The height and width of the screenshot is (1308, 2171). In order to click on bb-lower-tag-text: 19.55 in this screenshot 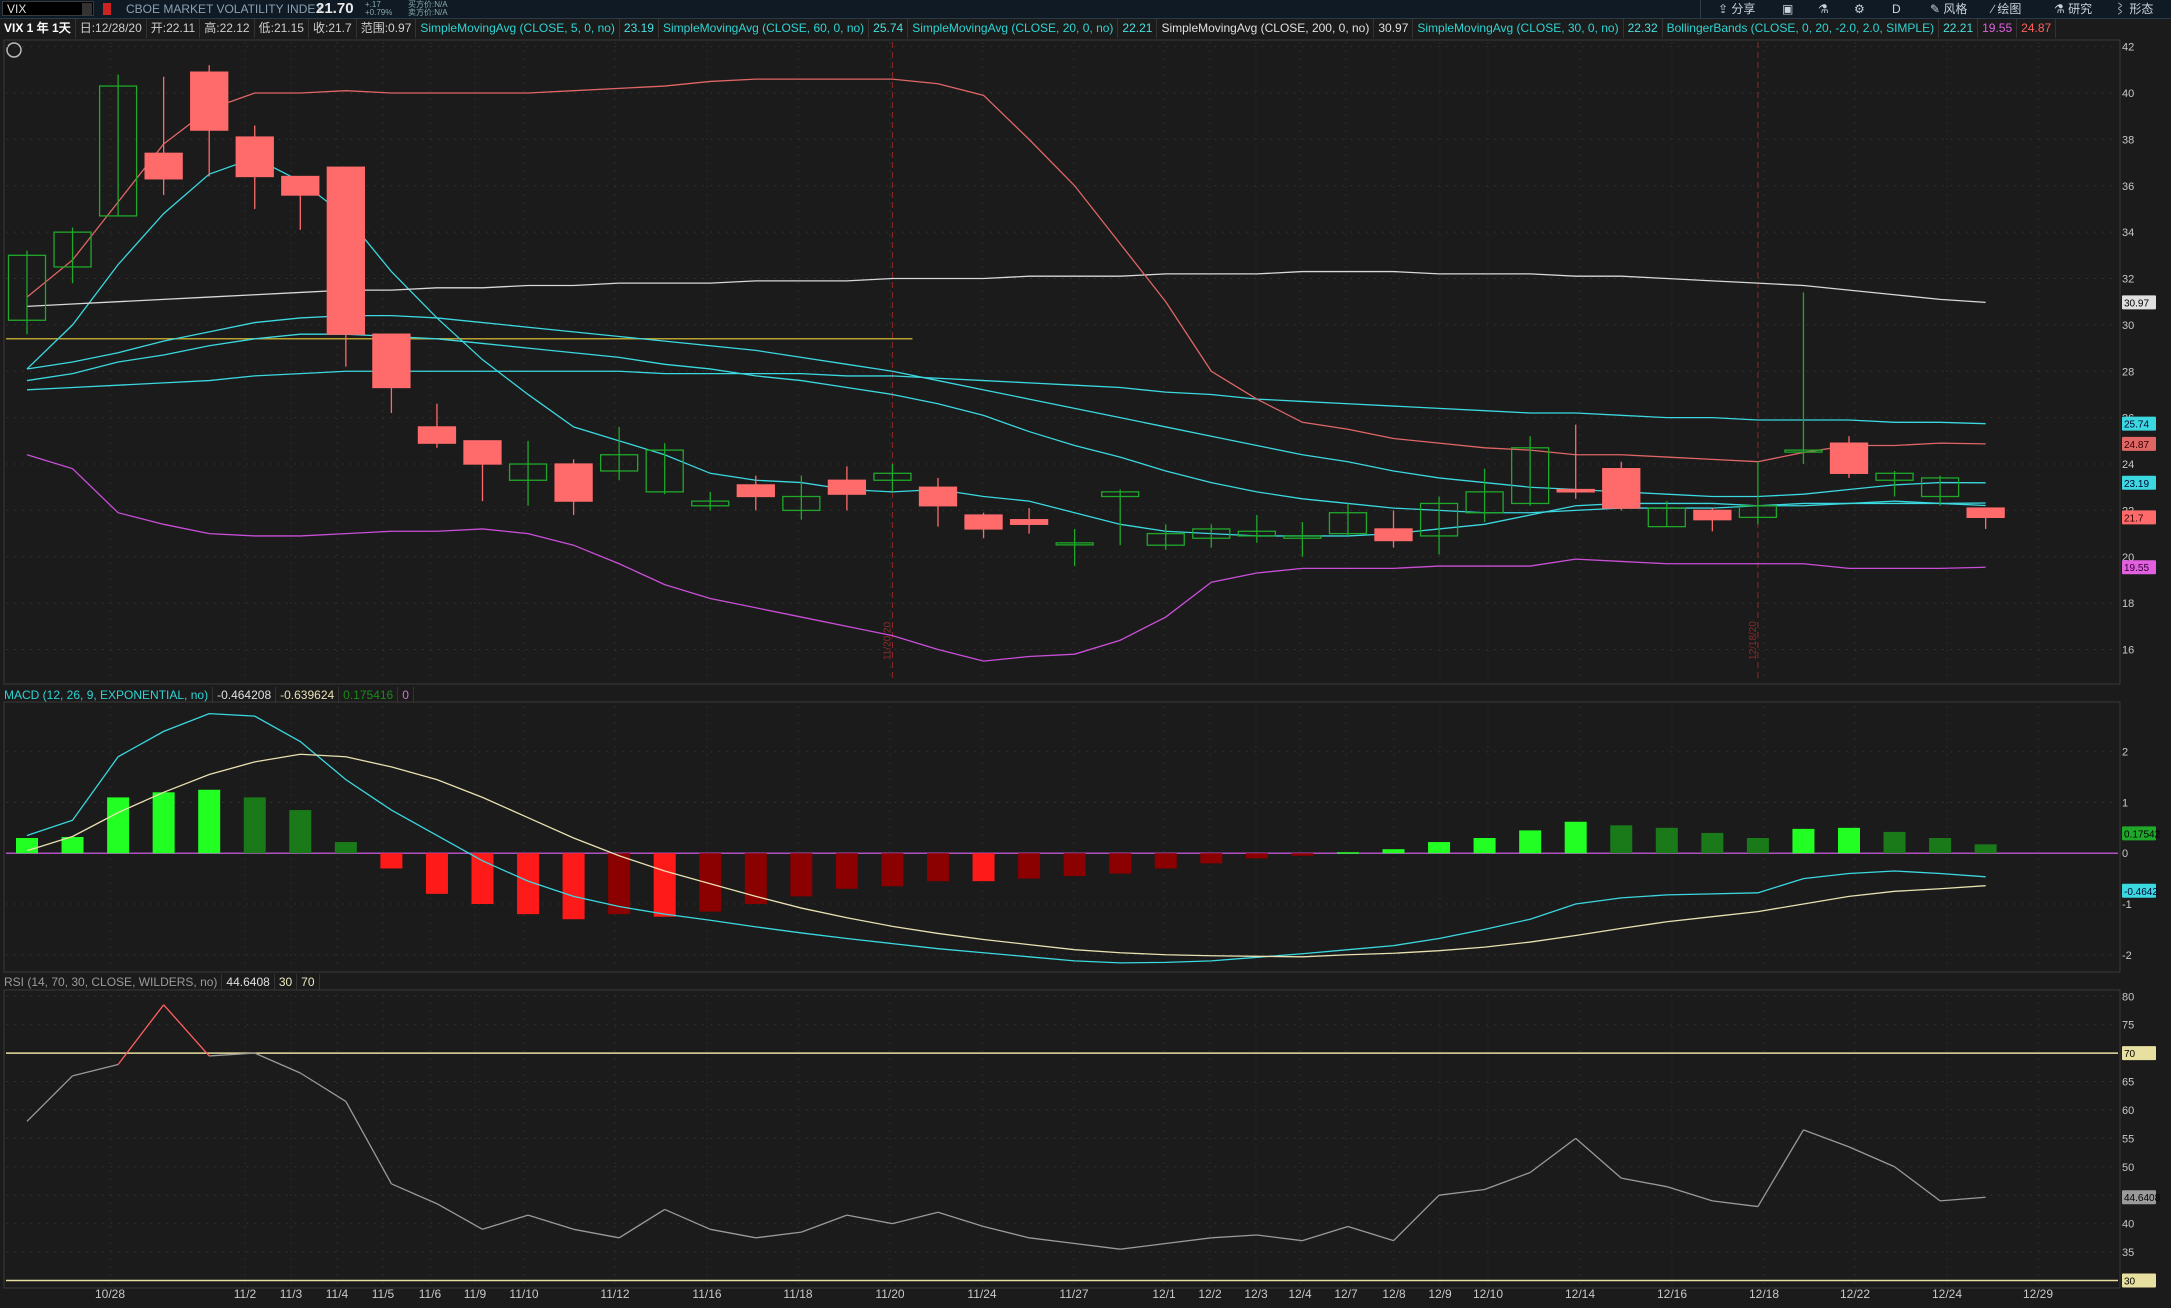, I will do `click(2136, 568)`.